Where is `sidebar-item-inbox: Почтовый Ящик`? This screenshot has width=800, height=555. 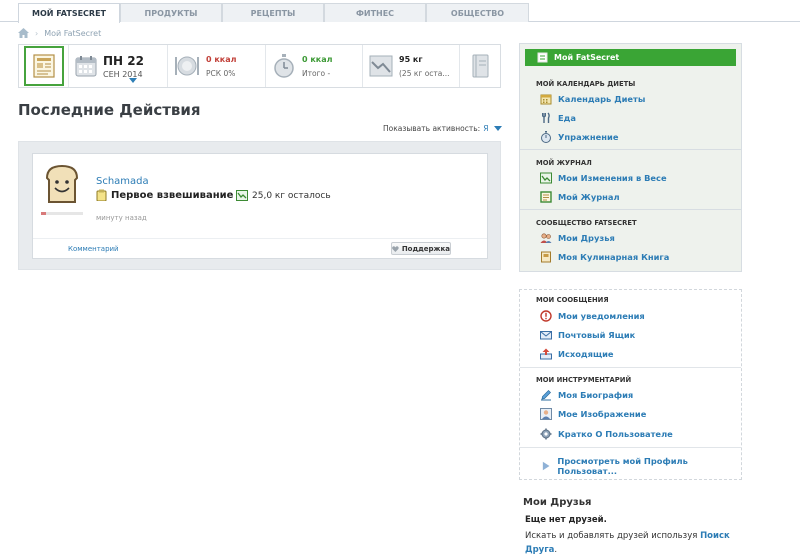
sidebar-item-inbox: Почтовый Ящик is located at coordinates (587, 335).